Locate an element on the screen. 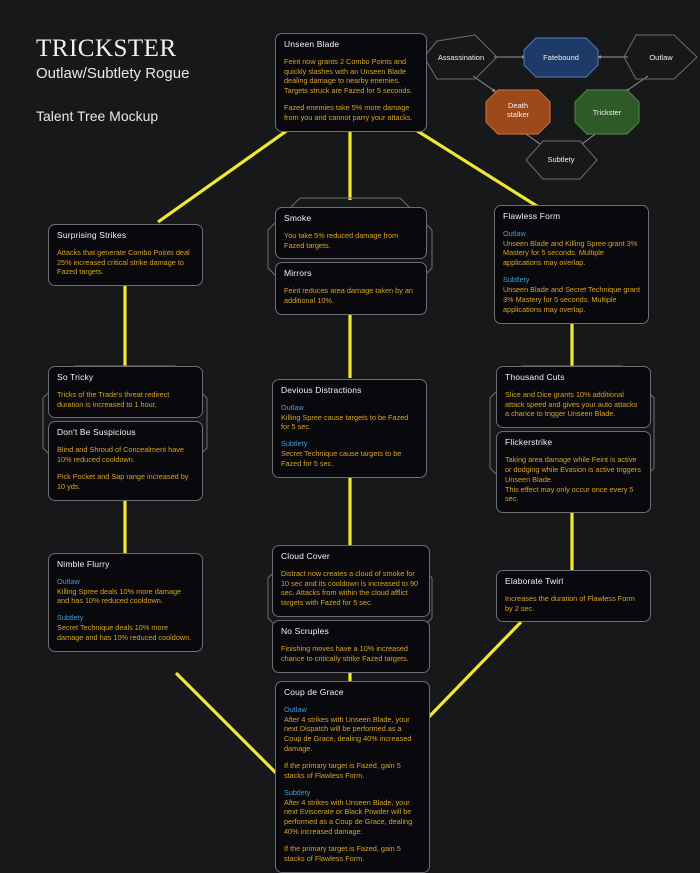 The image size is (700, 873). talent-tooltip-title: Don't Be Suspicious is located at coordinates (96, 432).